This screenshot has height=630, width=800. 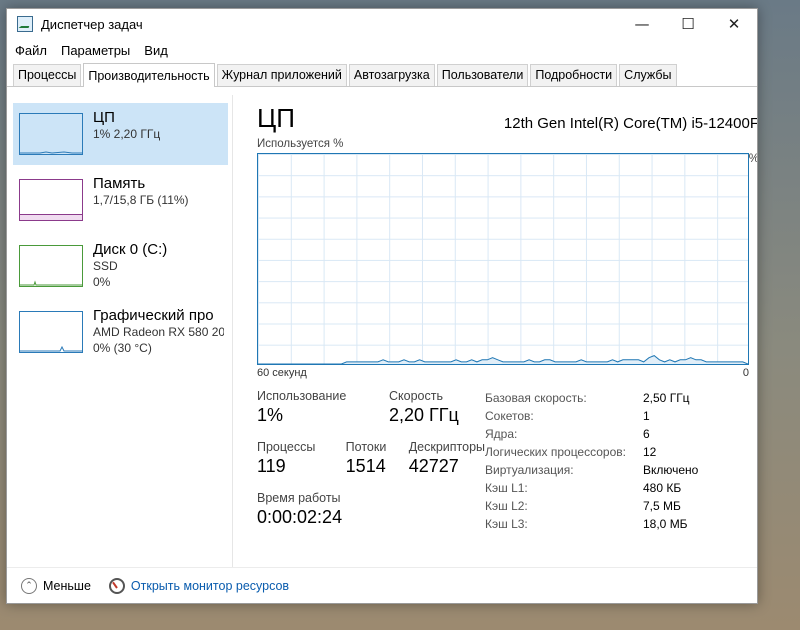 I want to click on speed-value: 2,20 ГГц, so click(x=424, y=415).